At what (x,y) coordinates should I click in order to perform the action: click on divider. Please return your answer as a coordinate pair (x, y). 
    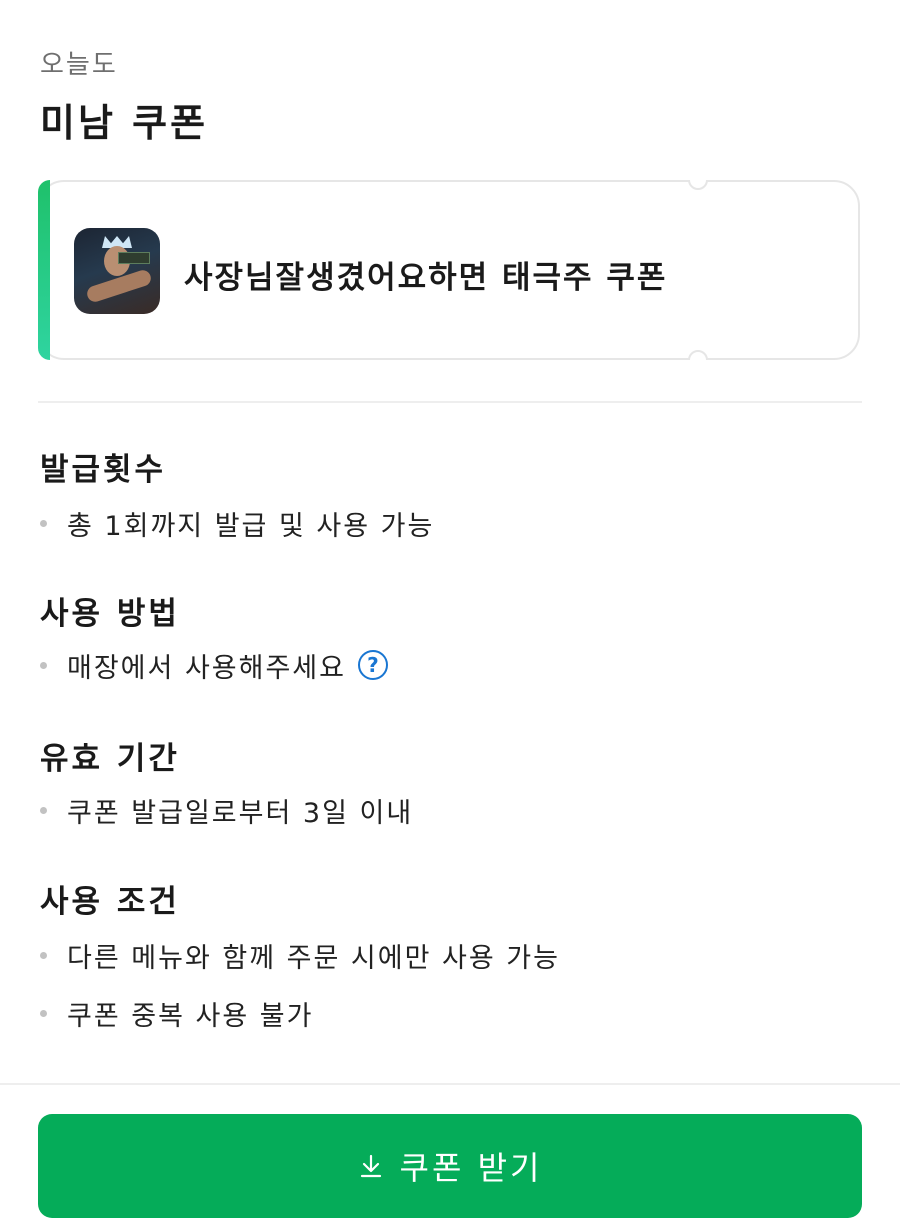
    Looking at the image, I should click on (450, 402).